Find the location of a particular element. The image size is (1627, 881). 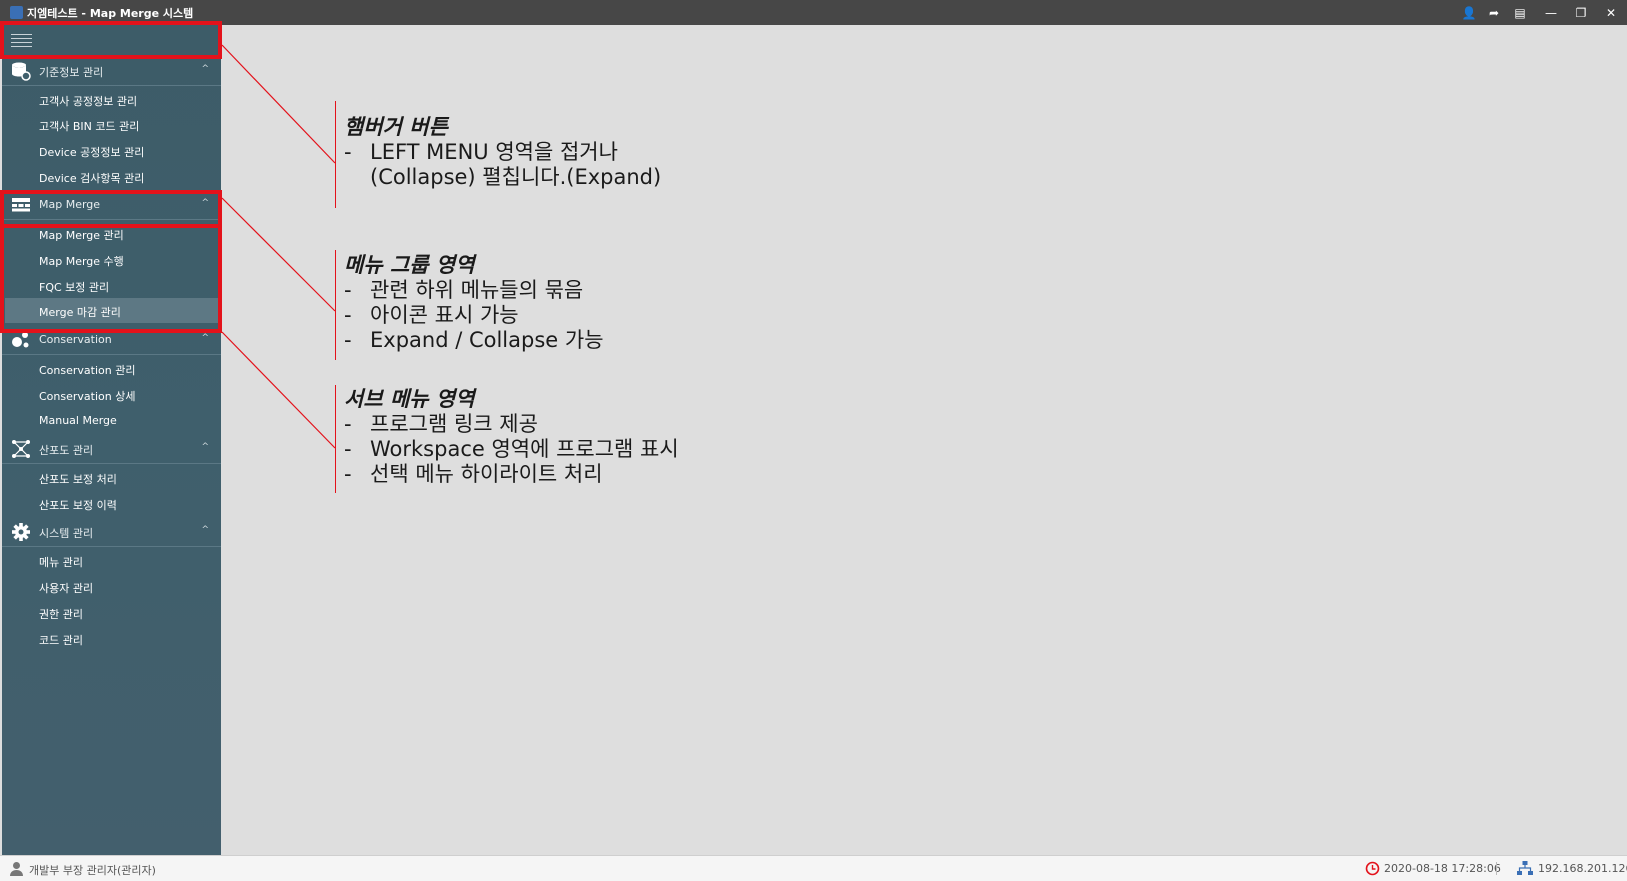

menu-item-label: Device 검사항목 관리 is located at coordinates (92, 178).